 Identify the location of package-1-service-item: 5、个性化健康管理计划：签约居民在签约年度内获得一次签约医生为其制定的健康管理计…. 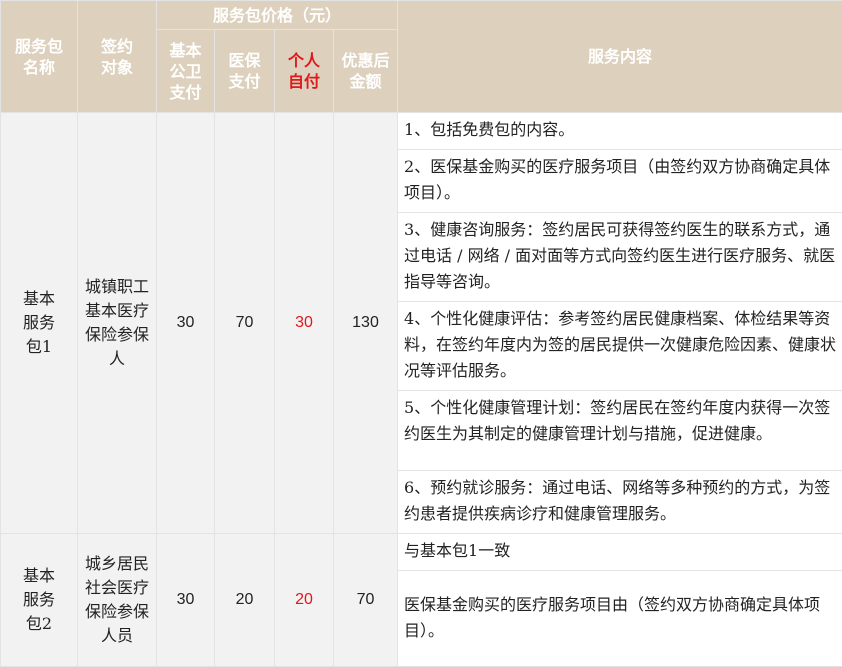
(619, 430).